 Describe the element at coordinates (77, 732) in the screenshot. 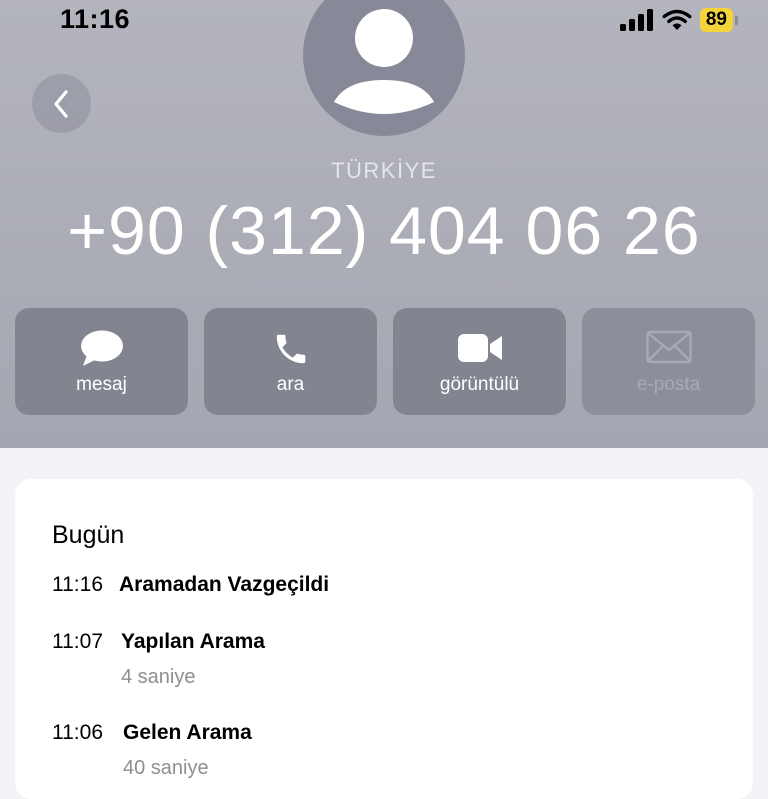

I see `call-time: 11:06` at that location.